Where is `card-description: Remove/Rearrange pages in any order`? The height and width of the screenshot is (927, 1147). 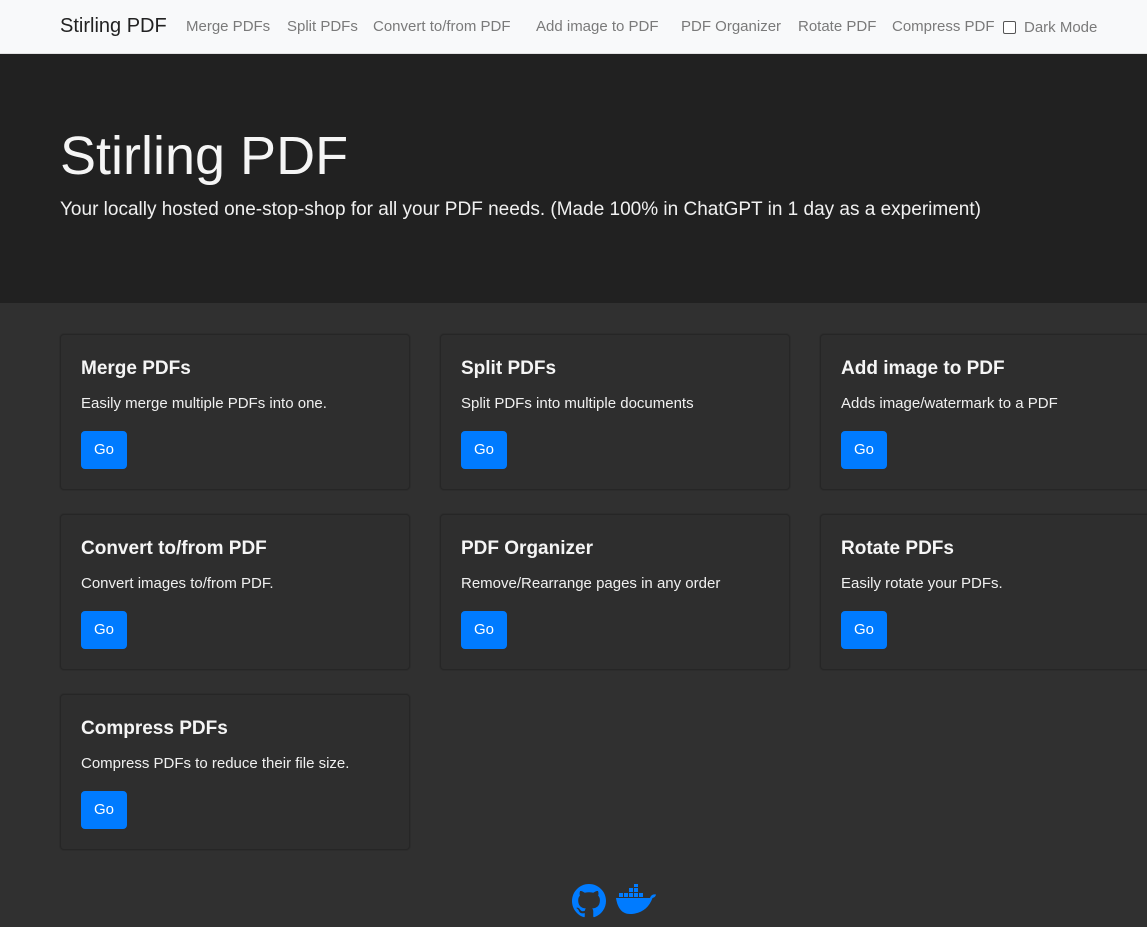 card-description: Remove/Rearrange pages in any order is located at coordinates (591, 583).